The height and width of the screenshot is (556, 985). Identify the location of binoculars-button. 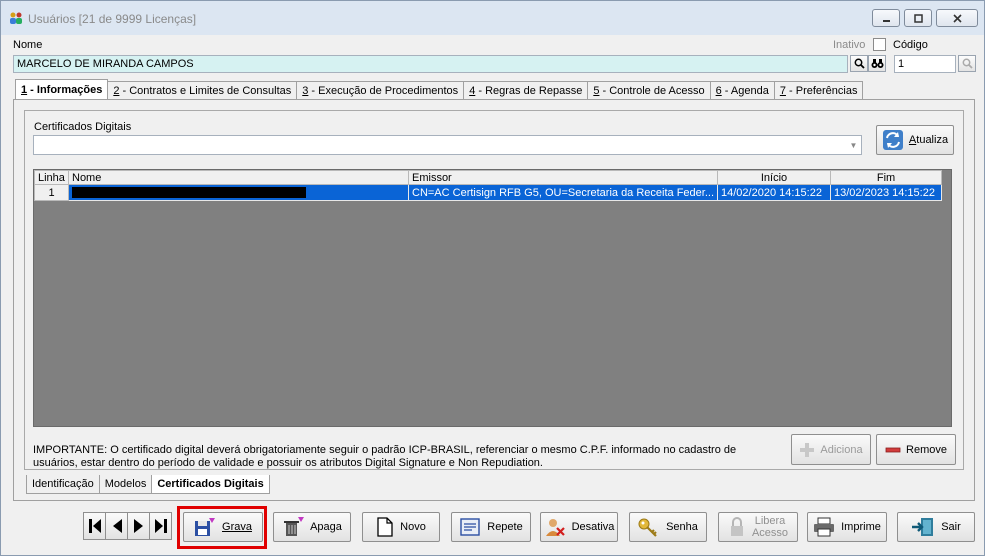
(877, 63).